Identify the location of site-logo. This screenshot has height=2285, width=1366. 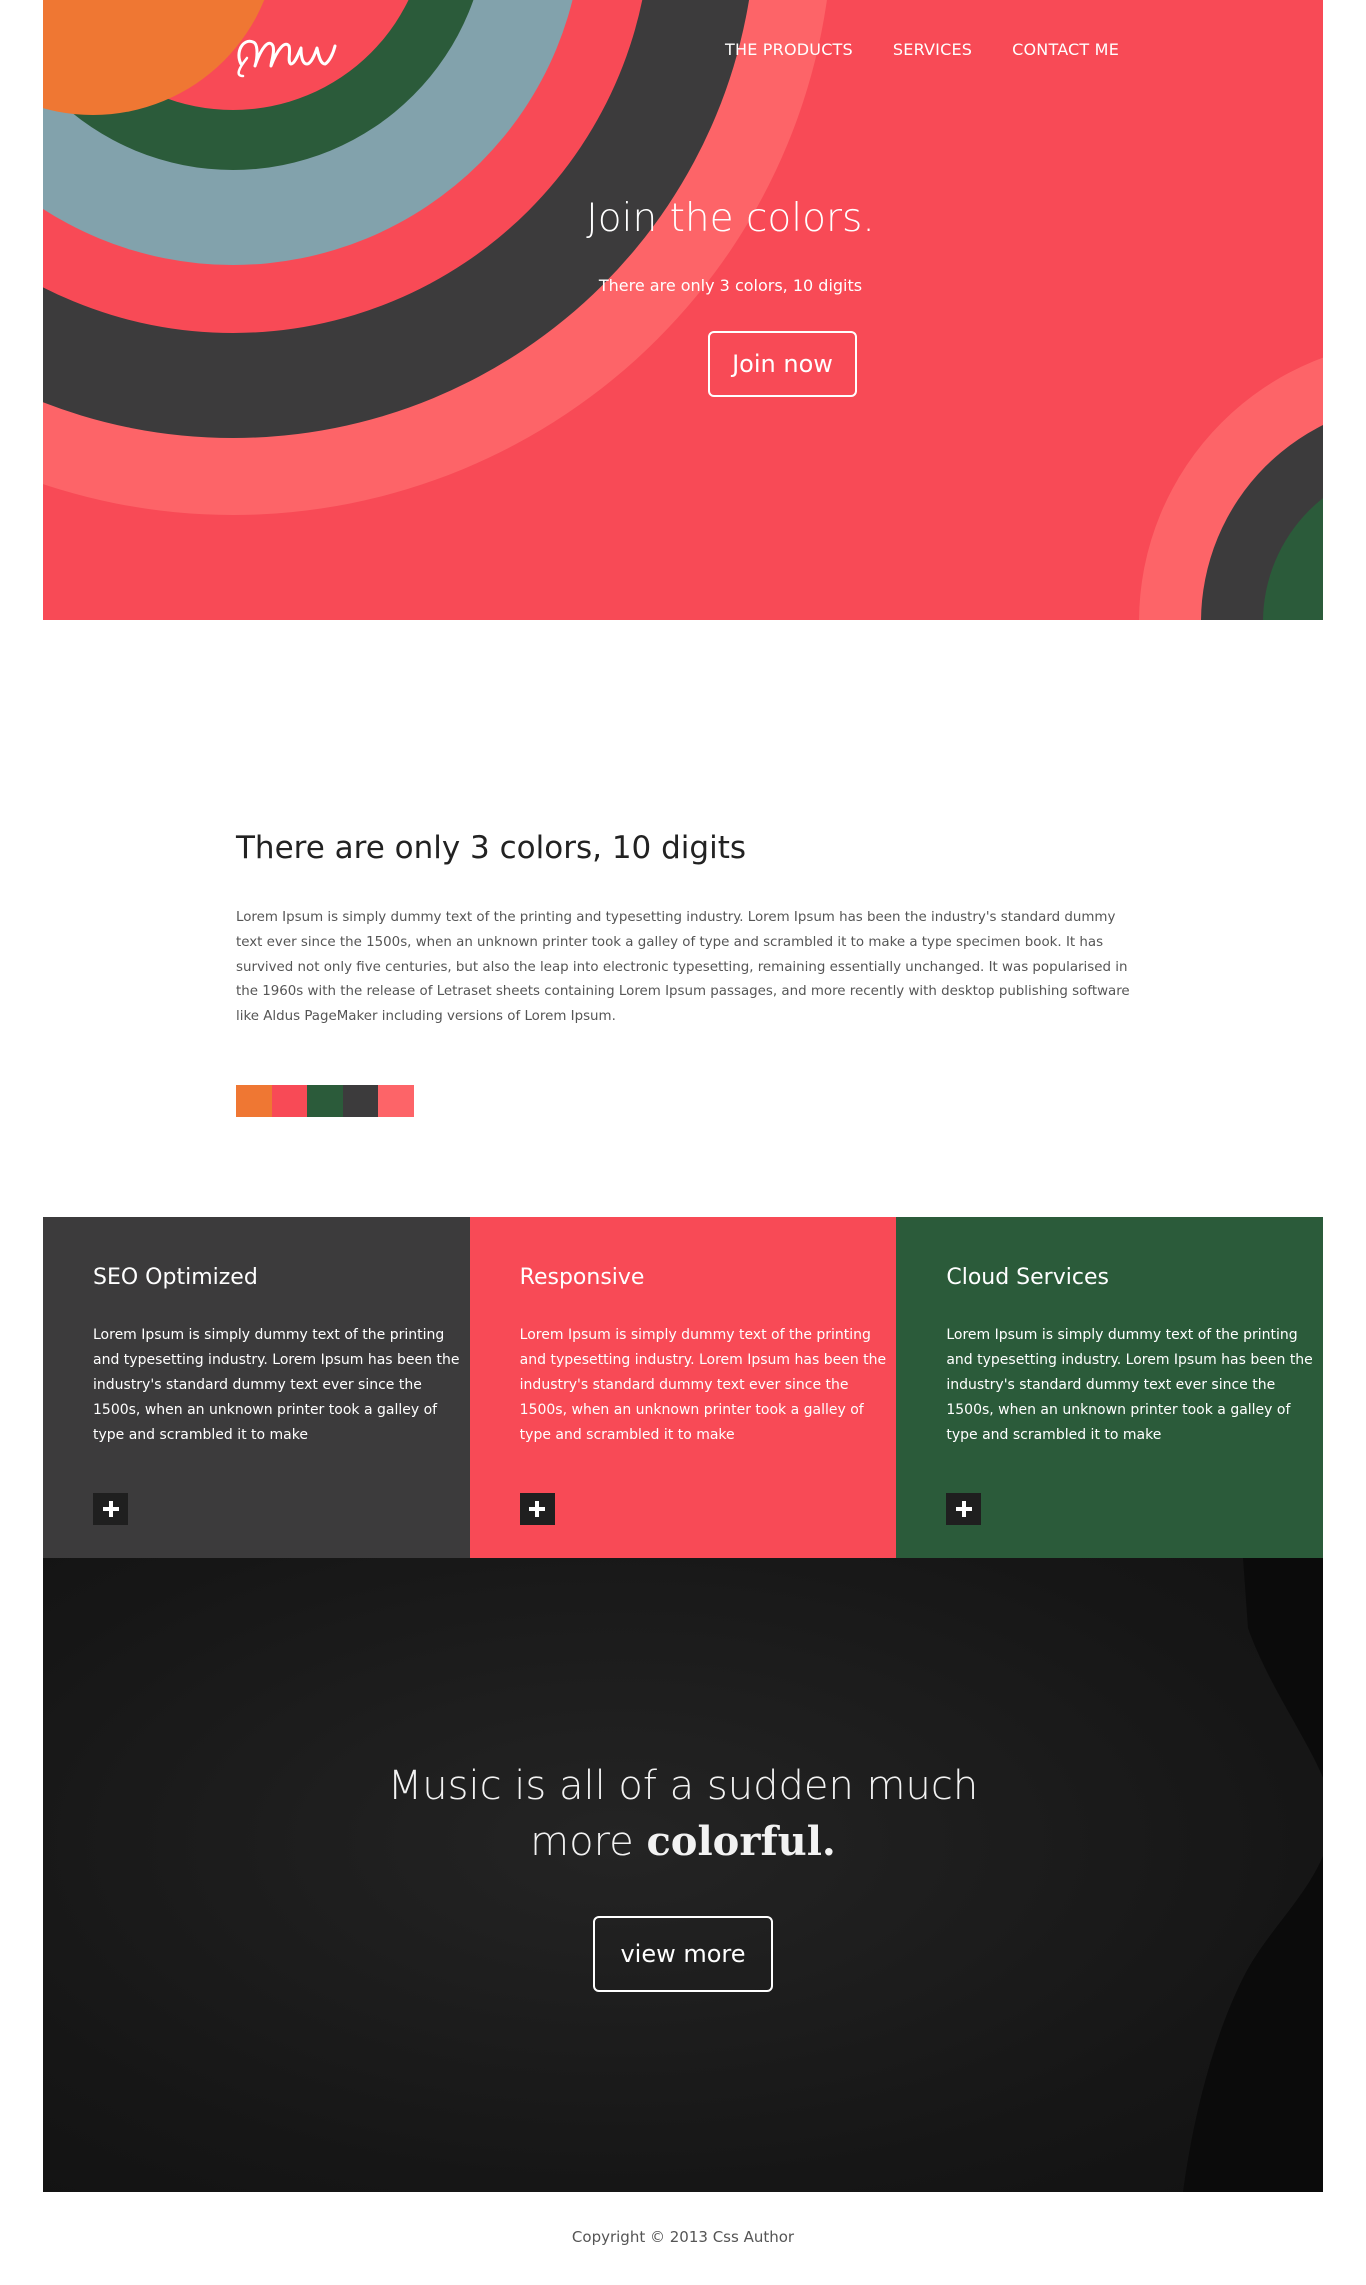
(288, 52).